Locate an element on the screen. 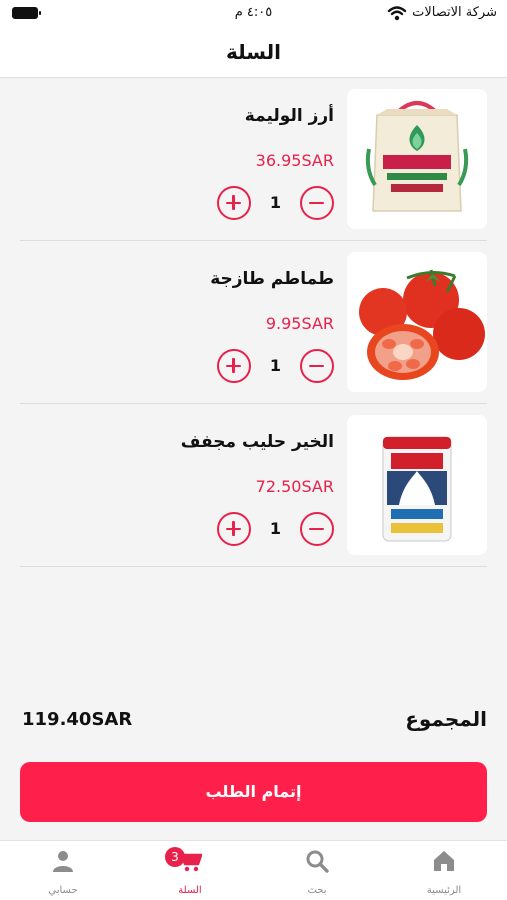  tab-label: بحث is located at coordinates (317, 890).